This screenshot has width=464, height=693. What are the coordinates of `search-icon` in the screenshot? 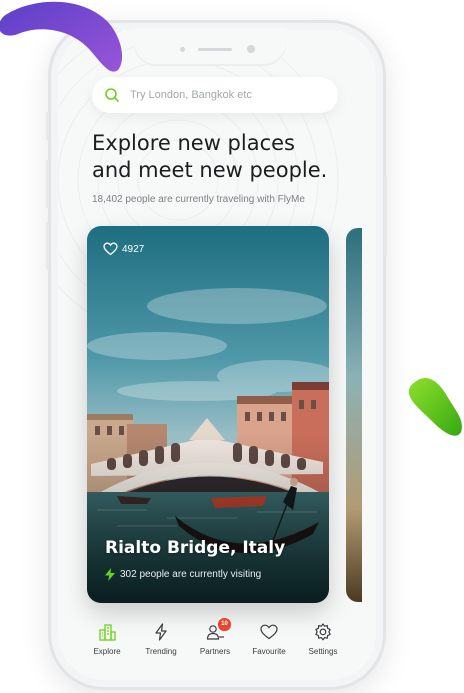 It's located at (112, 95).